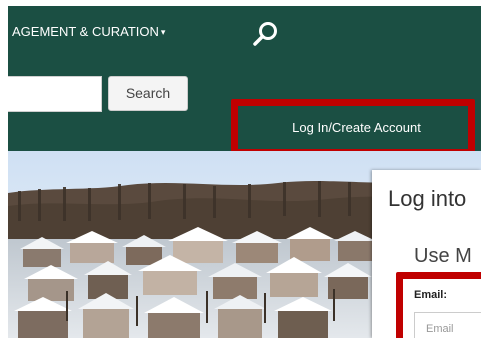  Describe the element at coordinates (163, 32) in the screenshot. I see `chevron-down-icon: ▾` at that location.